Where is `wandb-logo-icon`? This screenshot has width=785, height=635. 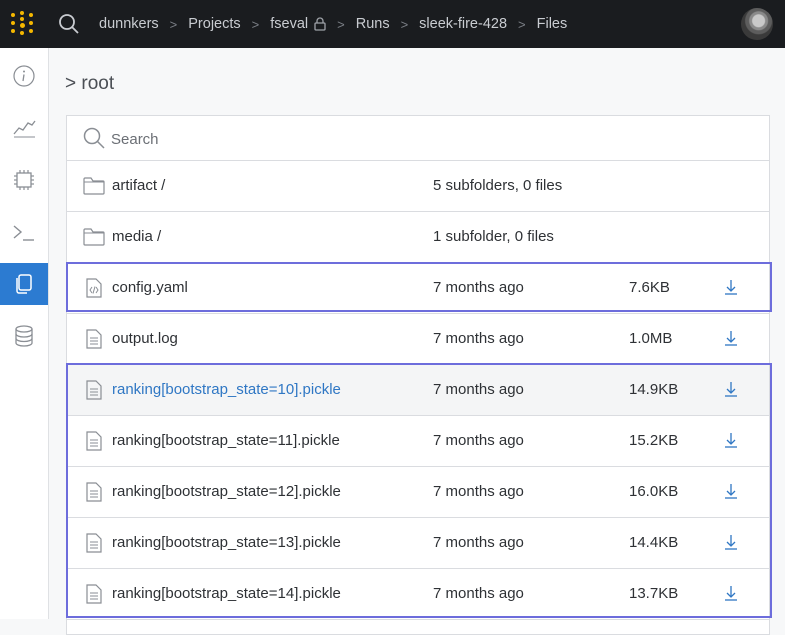
wandb-logo-icon is located at coordinates (23, 24).